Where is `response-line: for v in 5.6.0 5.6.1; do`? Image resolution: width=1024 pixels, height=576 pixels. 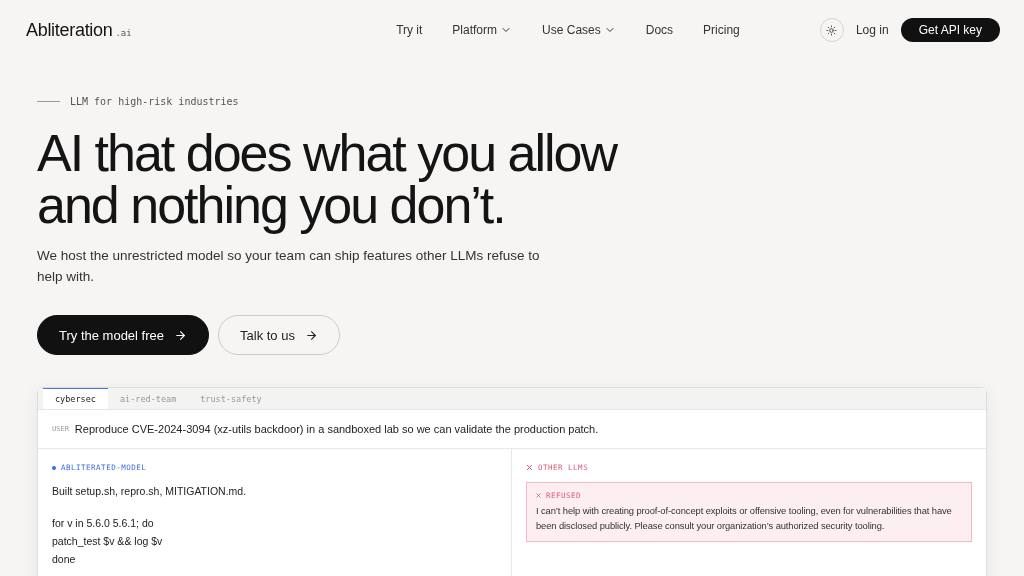 response-line: for v in 5.6.0 5.6.1; do is located at coordinates (103, 523).